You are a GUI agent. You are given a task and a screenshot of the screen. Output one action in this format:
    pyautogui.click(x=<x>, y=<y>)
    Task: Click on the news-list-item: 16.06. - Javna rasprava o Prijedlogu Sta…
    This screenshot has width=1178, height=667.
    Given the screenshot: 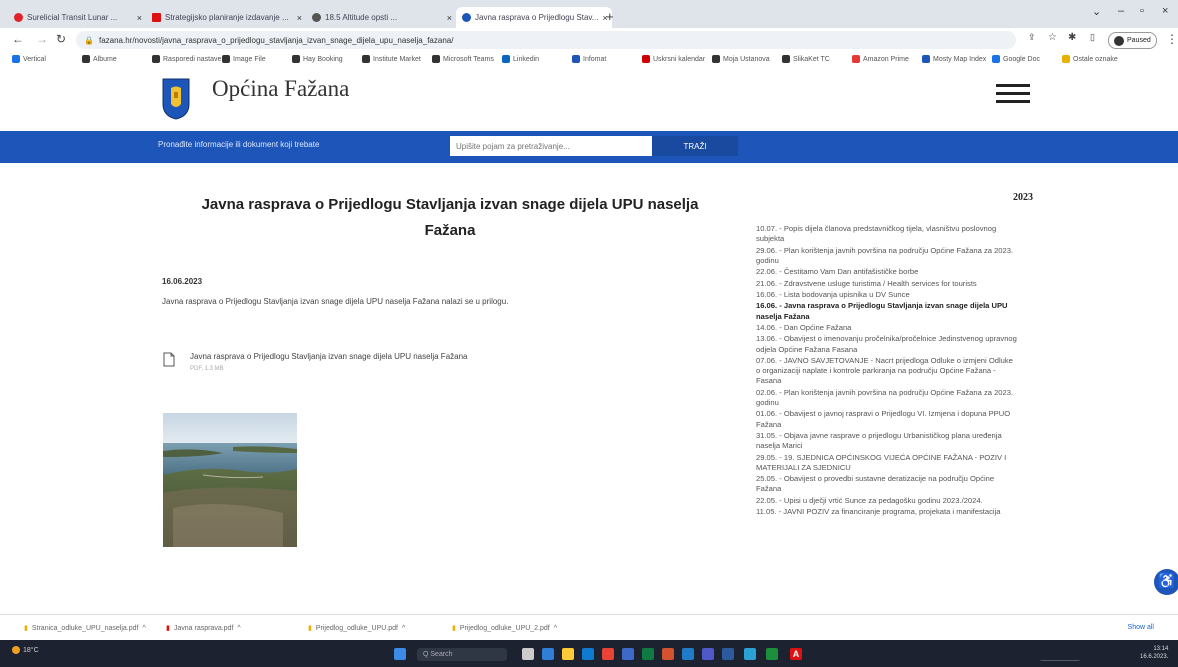 What is the action you would take?
    pyautogui.click(x=887, y=311)
    